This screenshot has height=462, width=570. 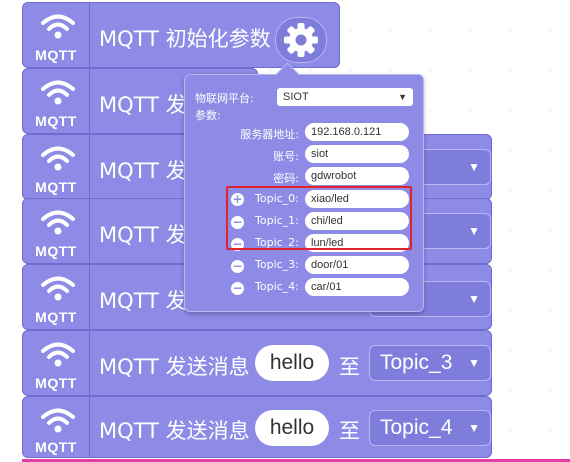 I want to click on platform-select: SIOT ▼, so click(x=345, y=97).